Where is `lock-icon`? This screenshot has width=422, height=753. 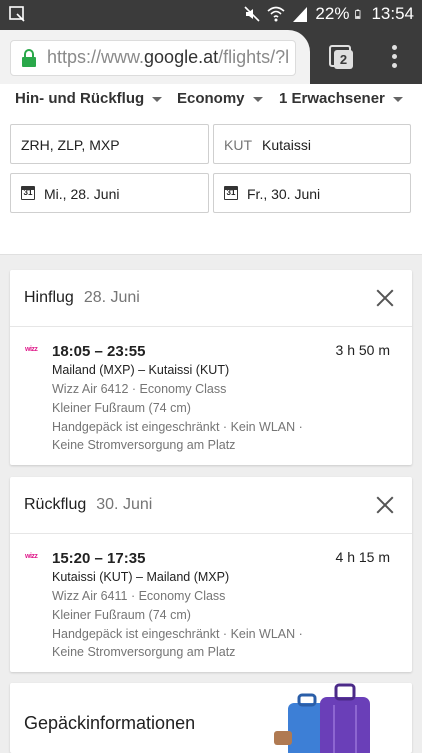
lock-icon is located at coordinates (29, 58).